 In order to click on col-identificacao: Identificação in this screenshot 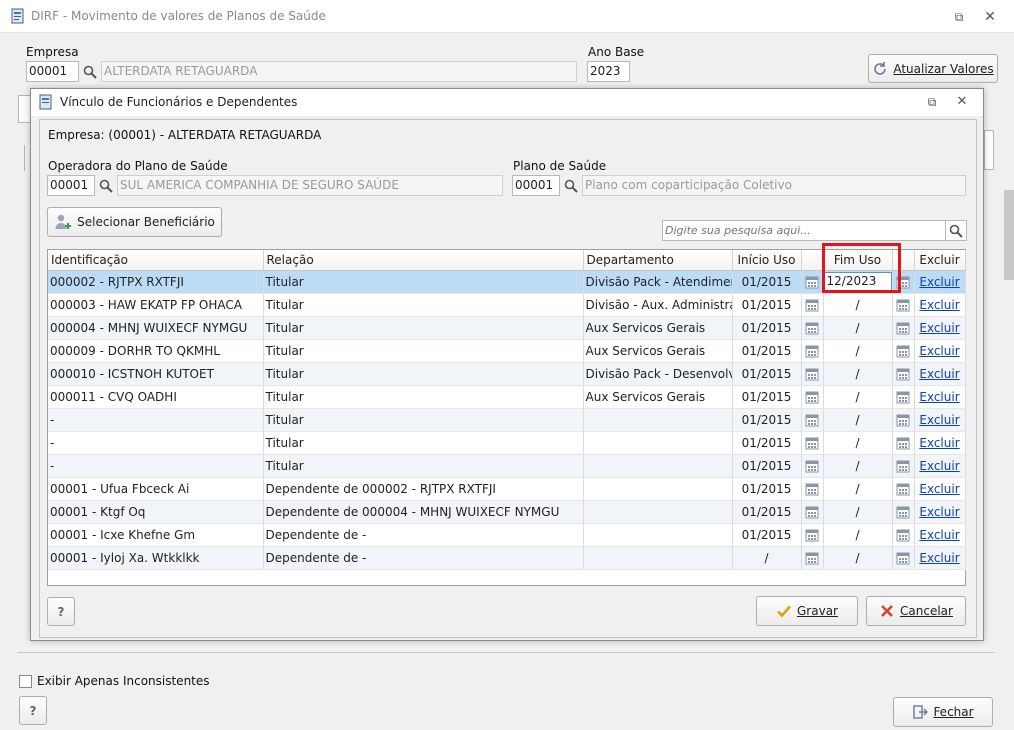, I will do `click(156, 260)`.